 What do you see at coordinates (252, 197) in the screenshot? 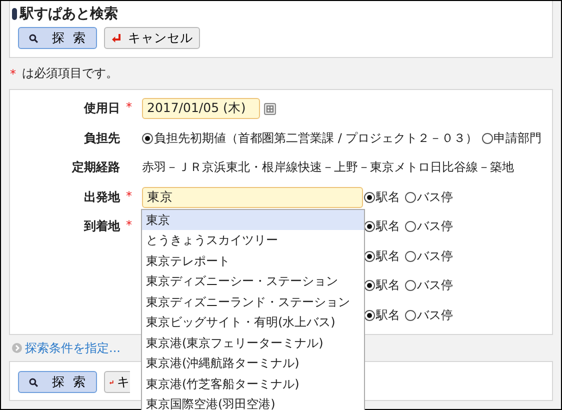
I see `station-field: 東京` at bounding box center [252, 197].